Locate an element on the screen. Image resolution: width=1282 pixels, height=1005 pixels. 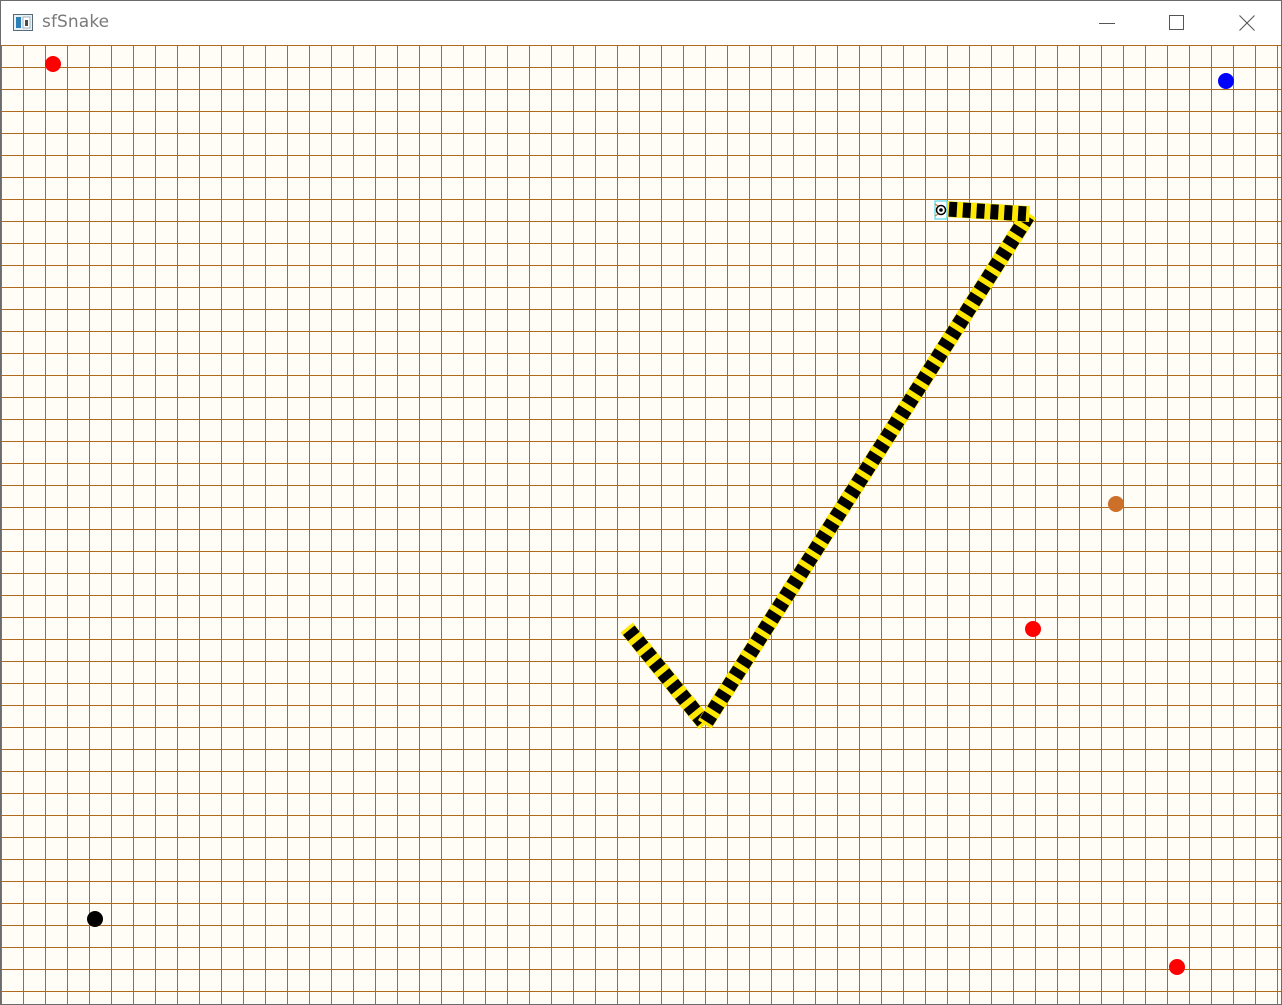
close-button is located at coordinates (1246, 23).